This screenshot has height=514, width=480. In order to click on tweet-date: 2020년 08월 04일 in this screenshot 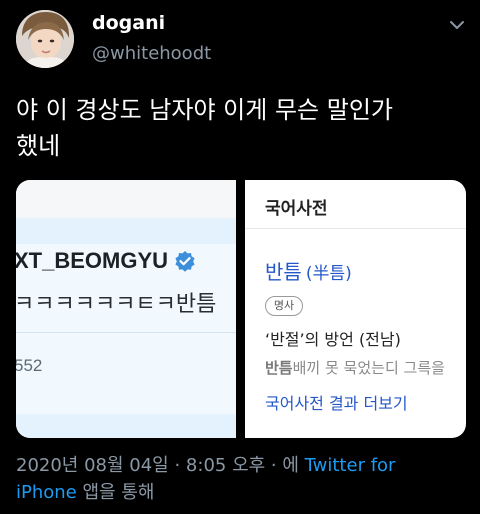, I will do `click(92, 465)`.